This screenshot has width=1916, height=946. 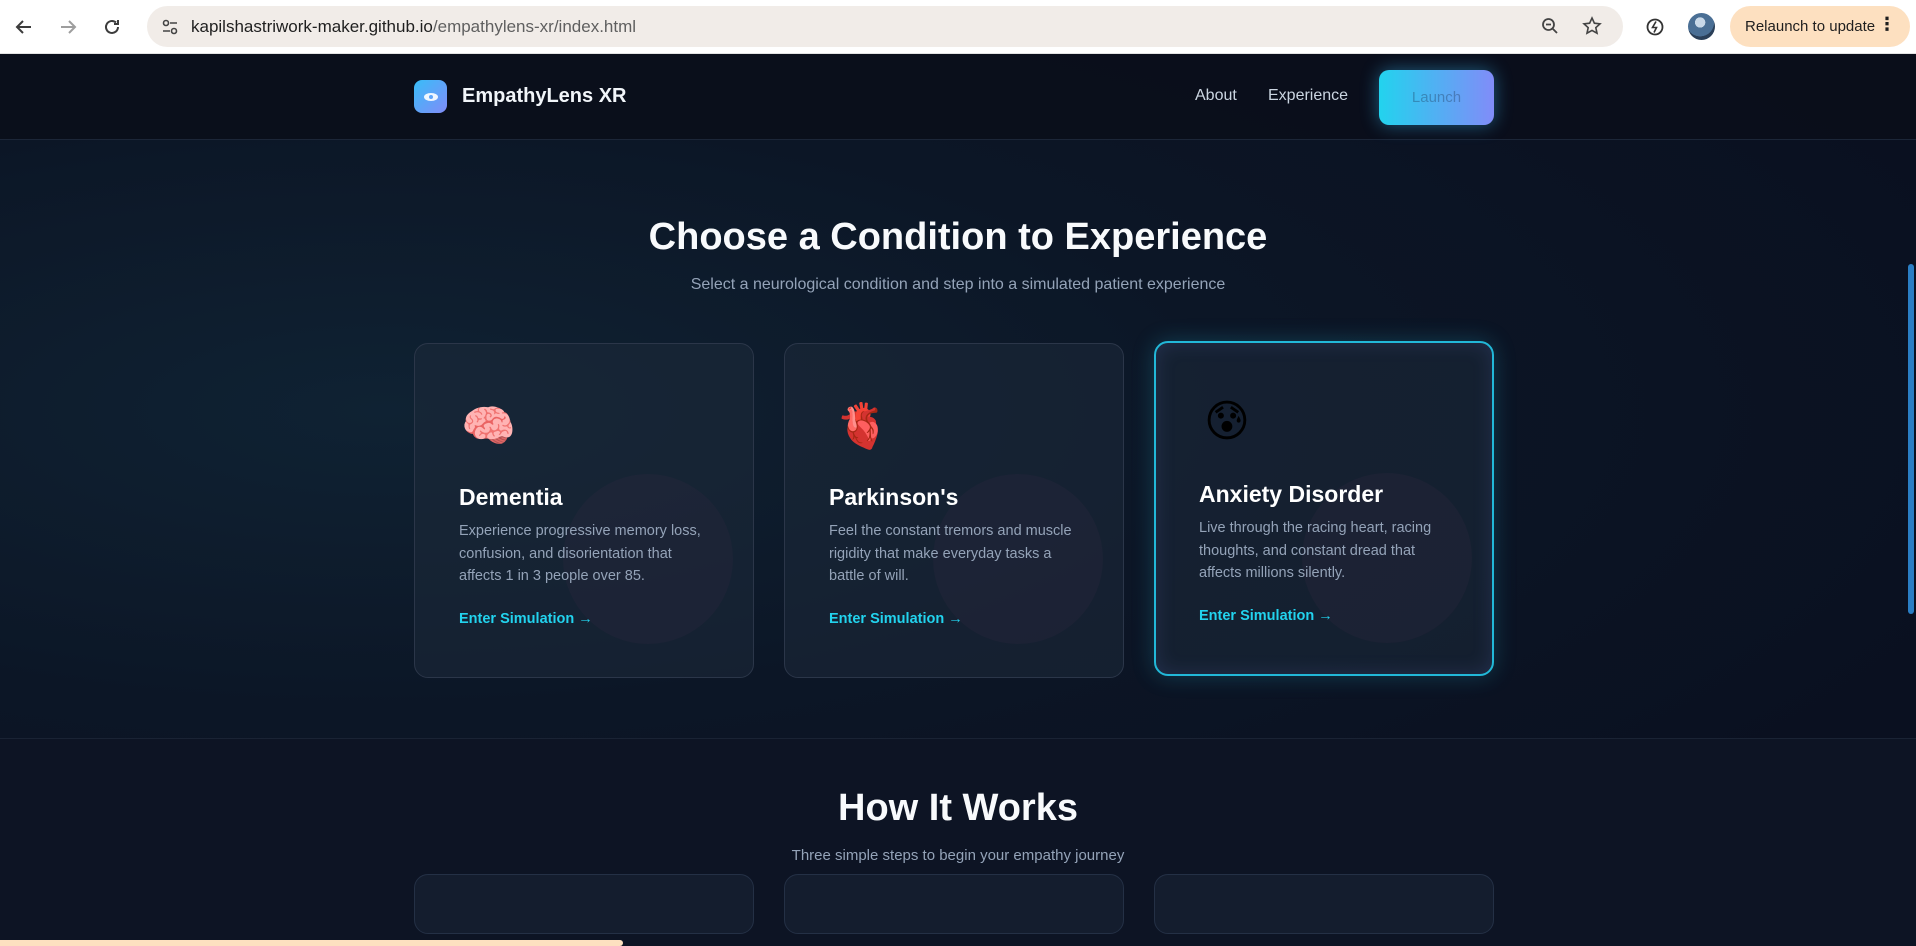 I want to click on more-menu-icon: ⋮, so click(x=1887, y=24).